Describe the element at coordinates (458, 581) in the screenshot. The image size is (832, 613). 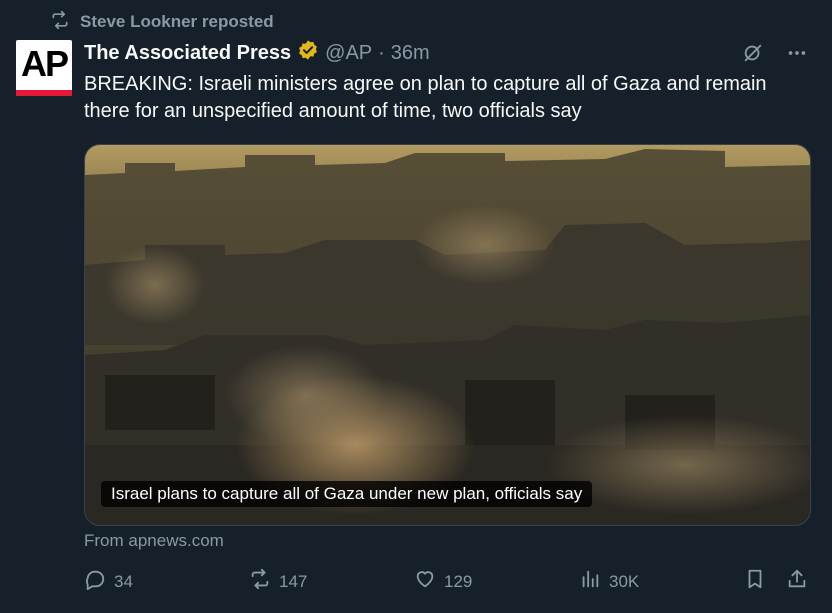
I see `like-count: 129` at that location.